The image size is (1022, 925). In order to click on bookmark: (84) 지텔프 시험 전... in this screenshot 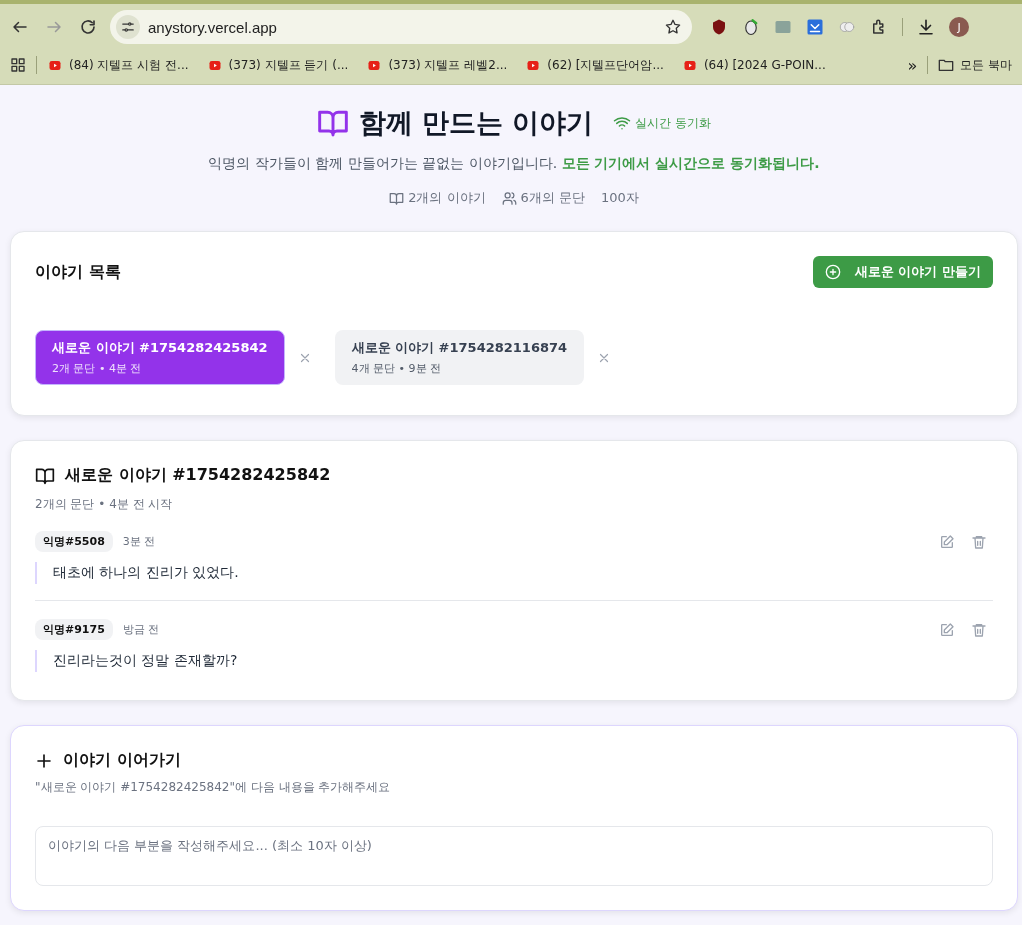, I will do `click(118, 65)`.